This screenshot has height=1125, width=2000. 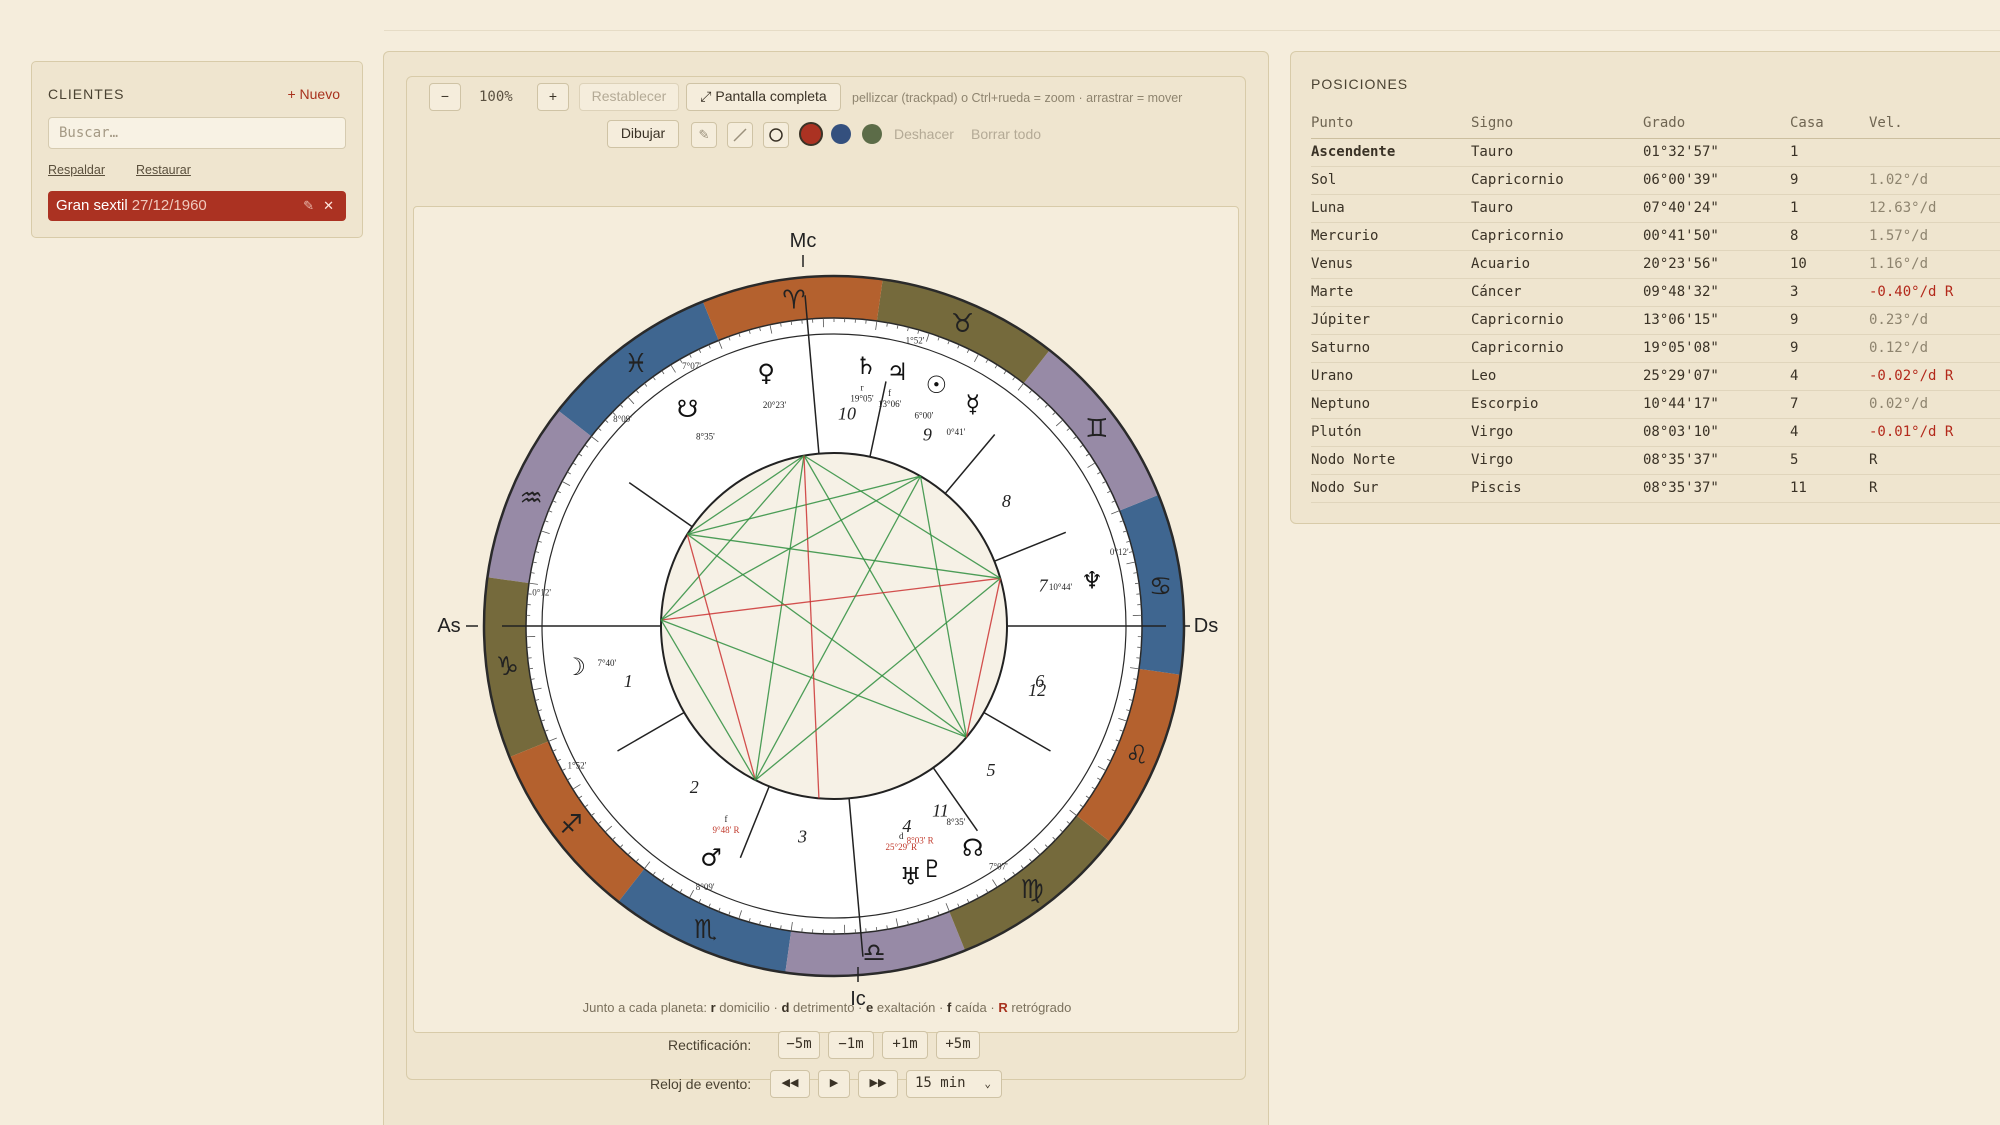 I want to click on play-button: ▶, so click(x=834, y=1084).